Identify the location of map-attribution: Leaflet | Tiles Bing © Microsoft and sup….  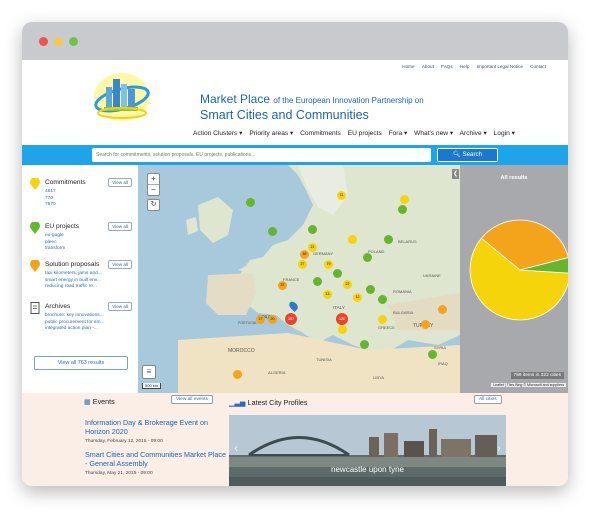
(528, 385).